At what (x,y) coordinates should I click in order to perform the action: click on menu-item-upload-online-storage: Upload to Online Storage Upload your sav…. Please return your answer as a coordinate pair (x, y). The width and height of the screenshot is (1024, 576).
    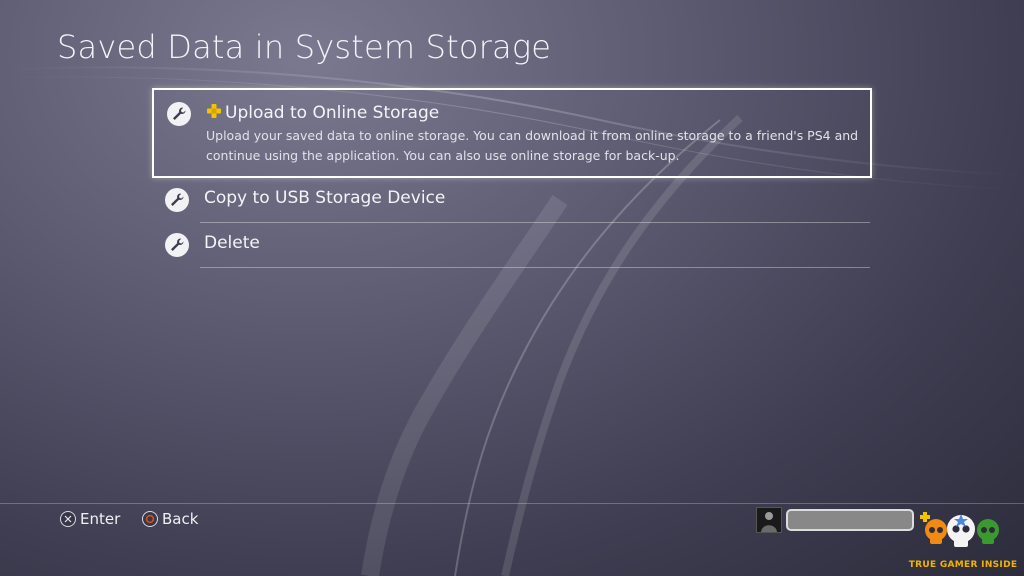
    Looking at the image, I should click on (512, 133).